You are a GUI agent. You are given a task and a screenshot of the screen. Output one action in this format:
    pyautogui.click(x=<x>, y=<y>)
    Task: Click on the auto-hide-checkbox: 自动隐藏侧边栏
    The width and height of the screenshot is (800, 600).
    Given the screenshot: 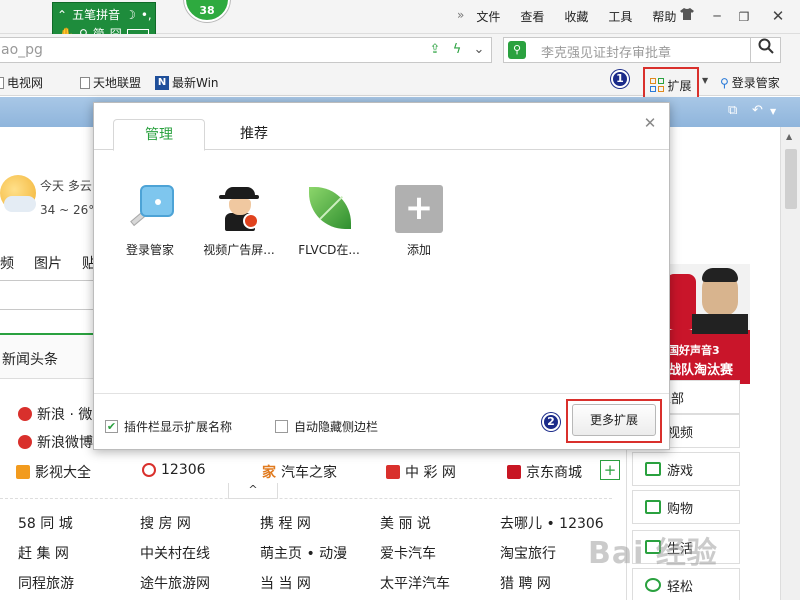 What is the action you would take?
    pyautogui.click(x=326, y=426)
    